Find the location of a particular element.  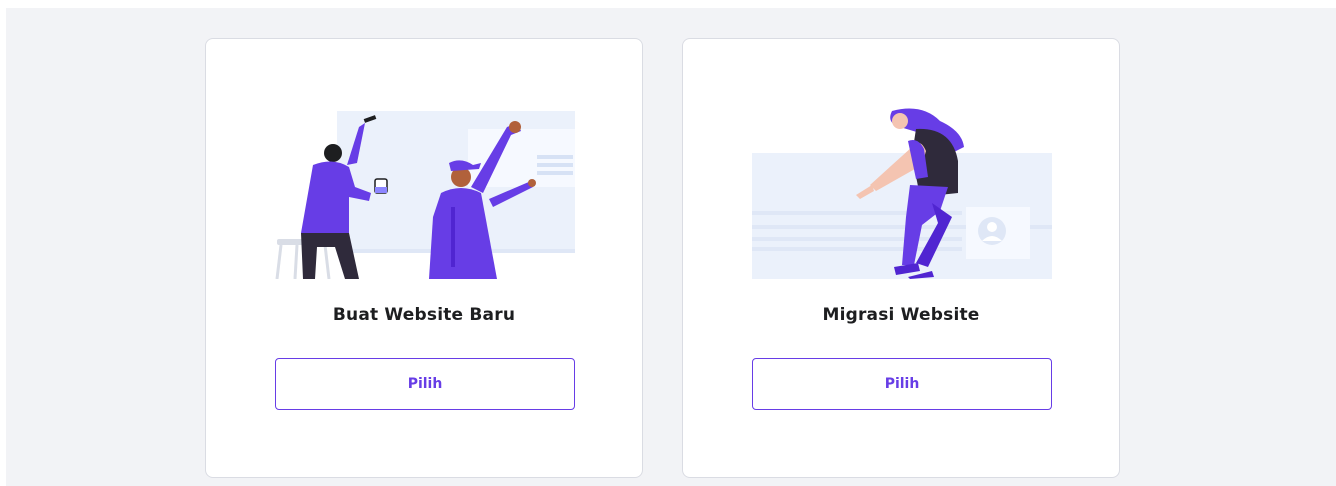

select-new-website-button: Pilih is located at coordinates (425, 384).